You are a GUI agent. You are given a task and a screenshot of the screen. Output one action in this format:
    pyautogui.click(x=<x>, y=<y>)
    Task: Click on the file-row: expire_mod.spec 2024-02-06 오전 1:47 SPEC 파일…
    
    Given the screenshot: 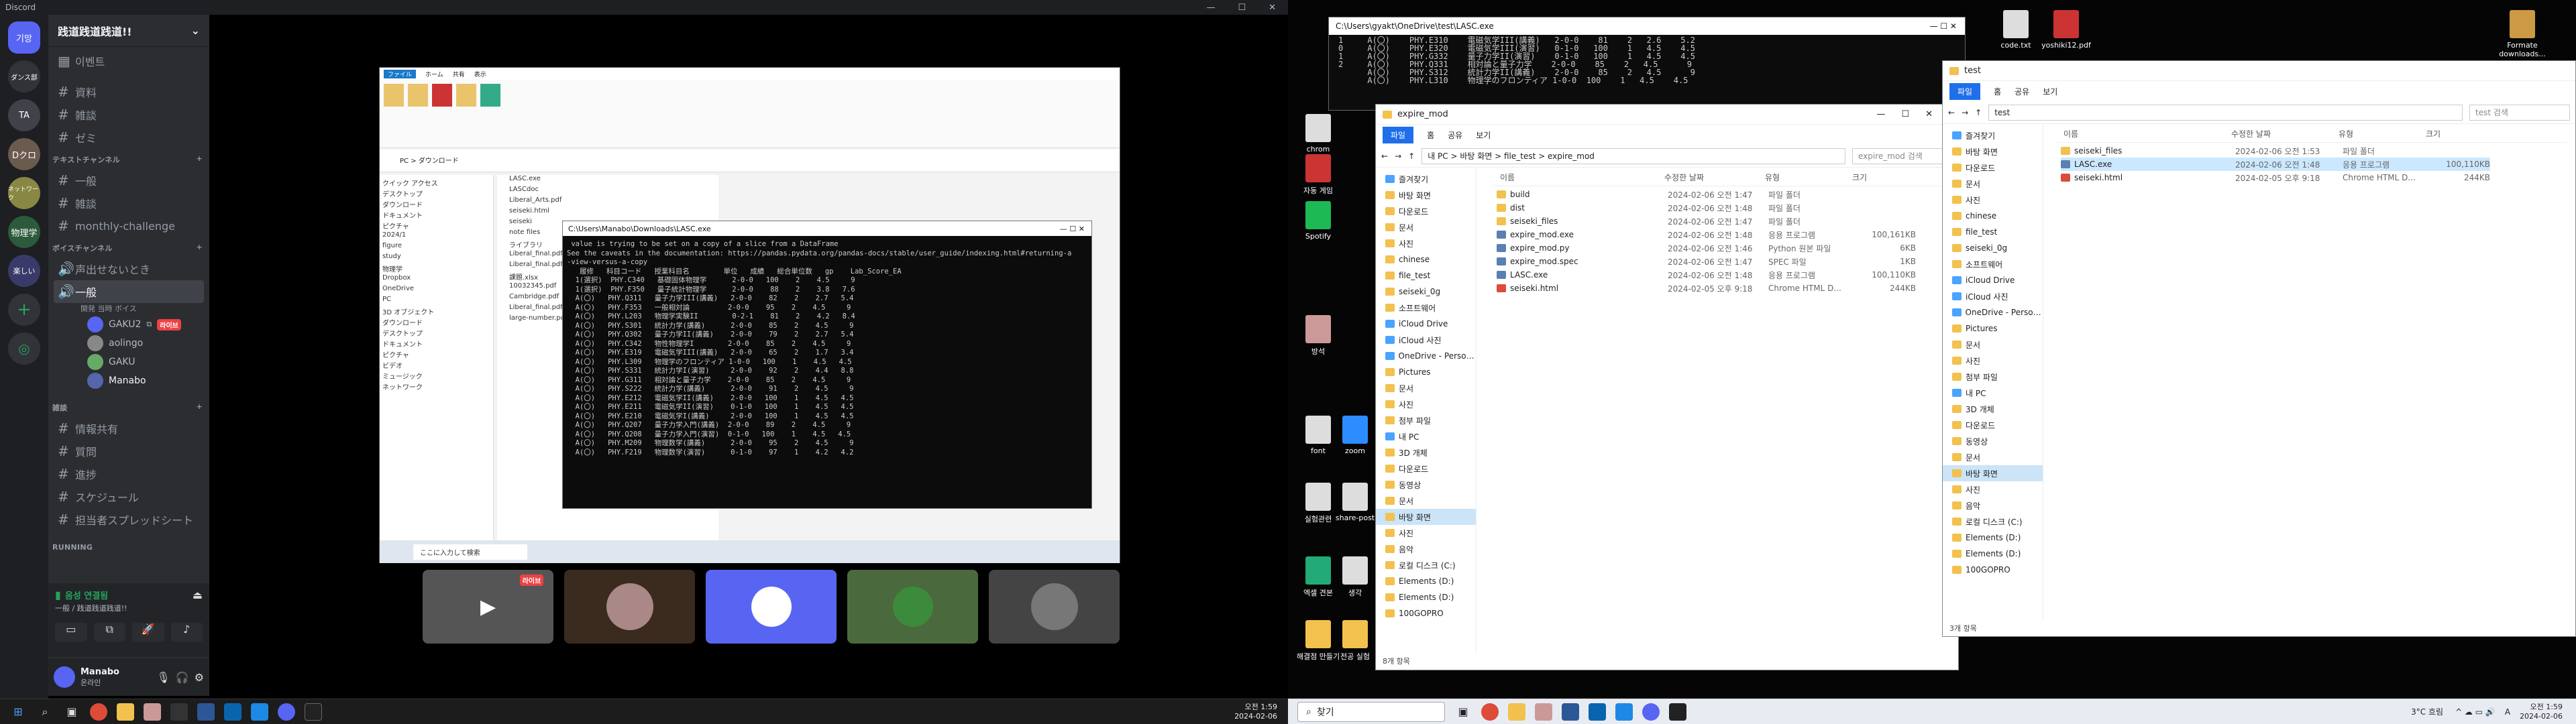 What is the action you would take?
    pyautogui.click(x=1706, y=261)
    